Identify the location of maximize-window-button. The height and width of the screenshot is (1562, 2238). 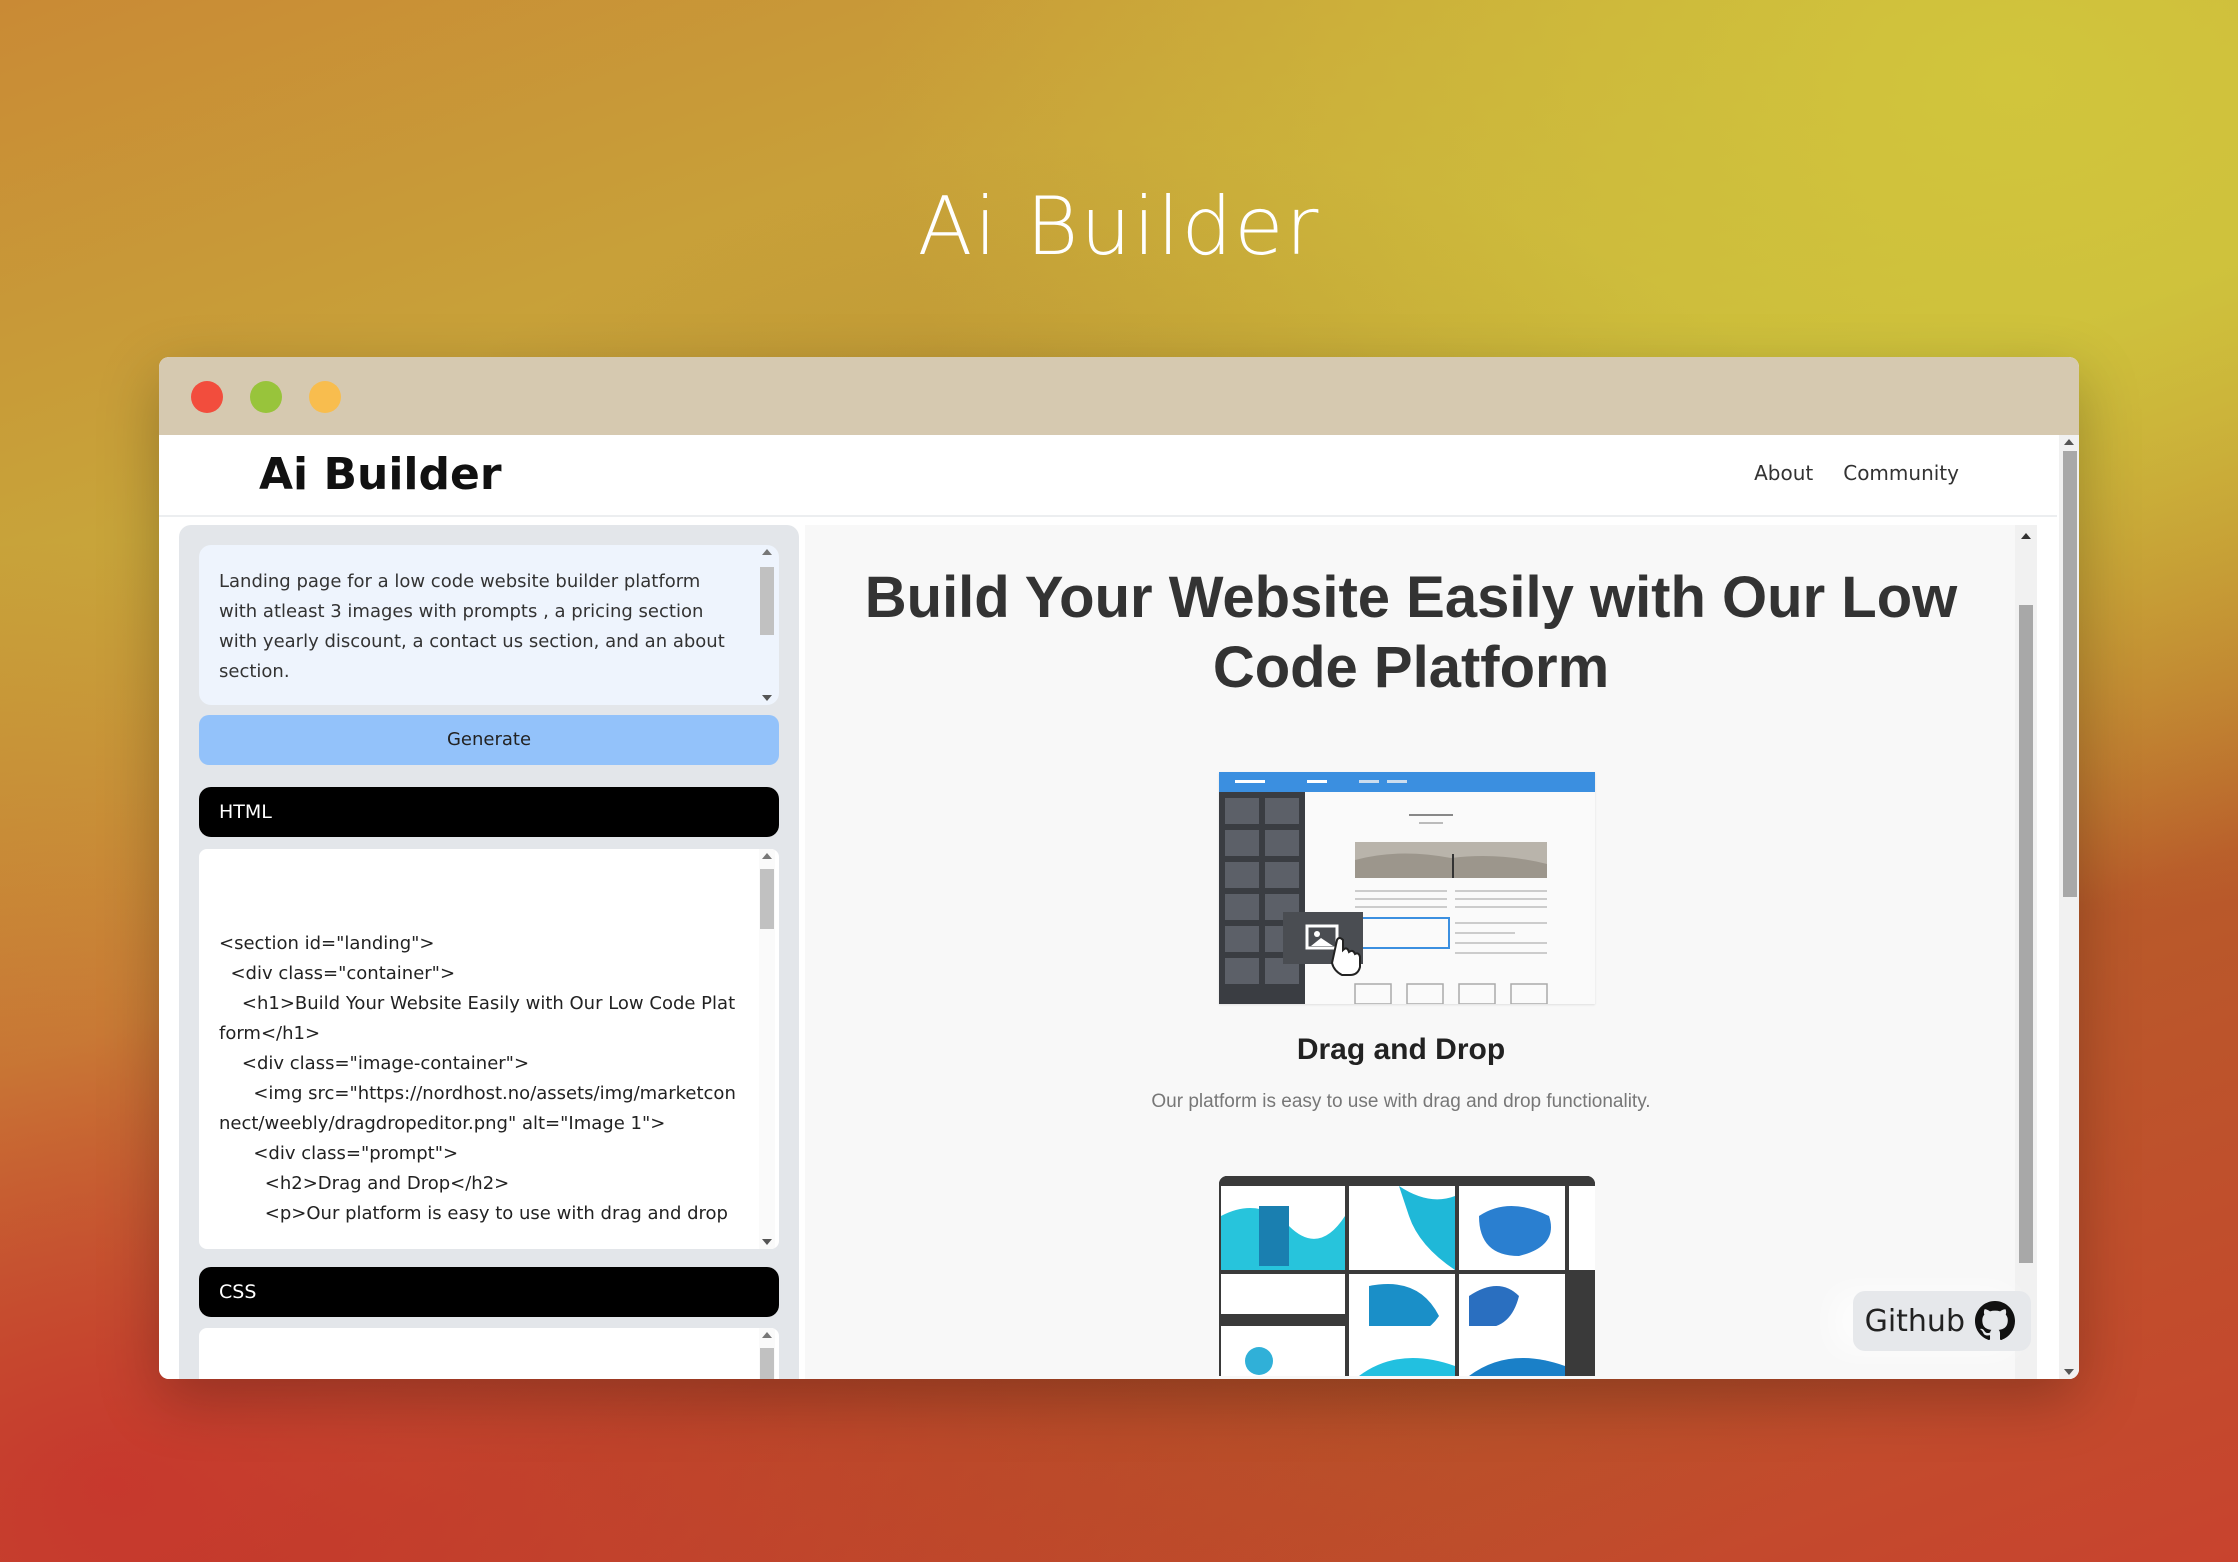
(325, 397).